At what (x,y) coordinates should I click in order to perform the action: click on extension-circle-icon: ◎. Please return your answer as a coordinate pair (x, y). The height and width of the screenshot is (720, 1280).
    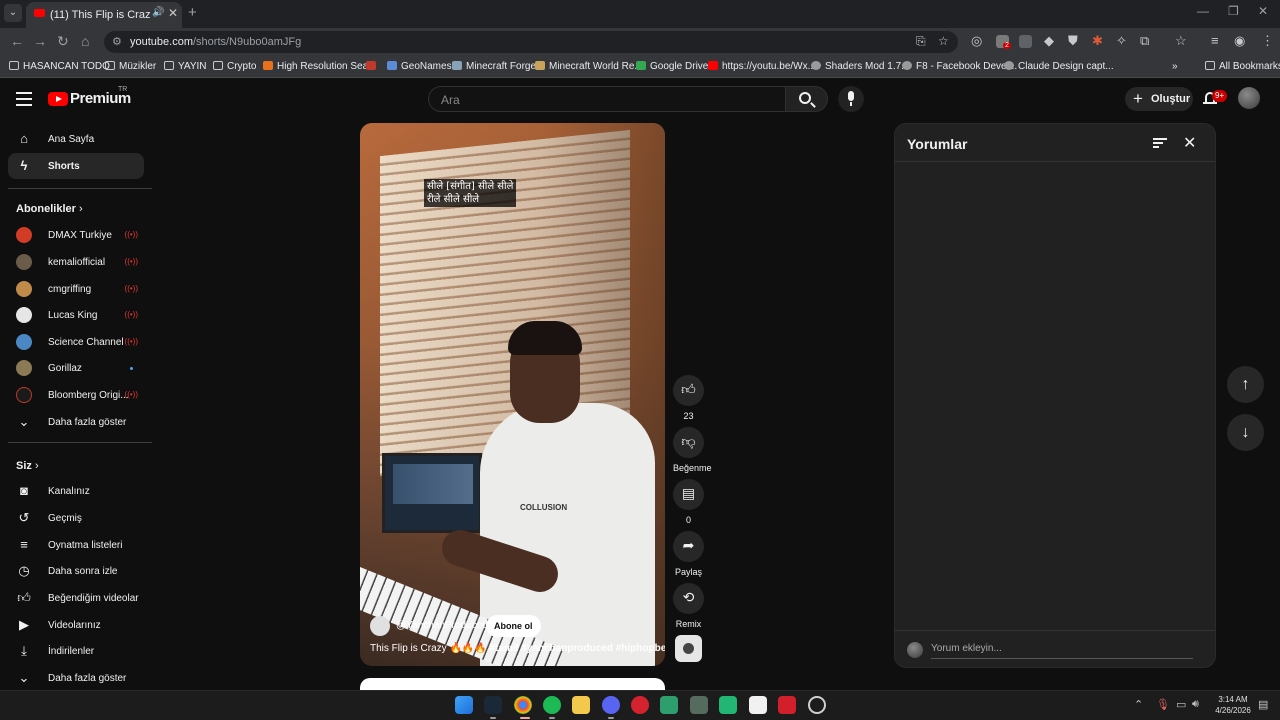
    Looking at the image, I should click on (976, 41).